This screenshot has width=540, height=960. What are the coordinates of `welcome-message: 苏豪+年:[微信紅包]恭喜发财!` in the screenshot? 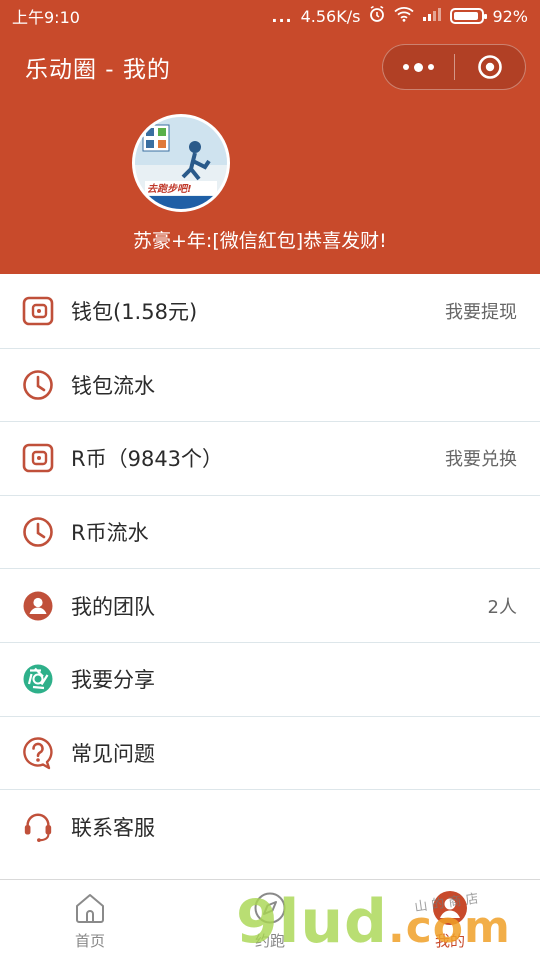 It's located at (260, 241).